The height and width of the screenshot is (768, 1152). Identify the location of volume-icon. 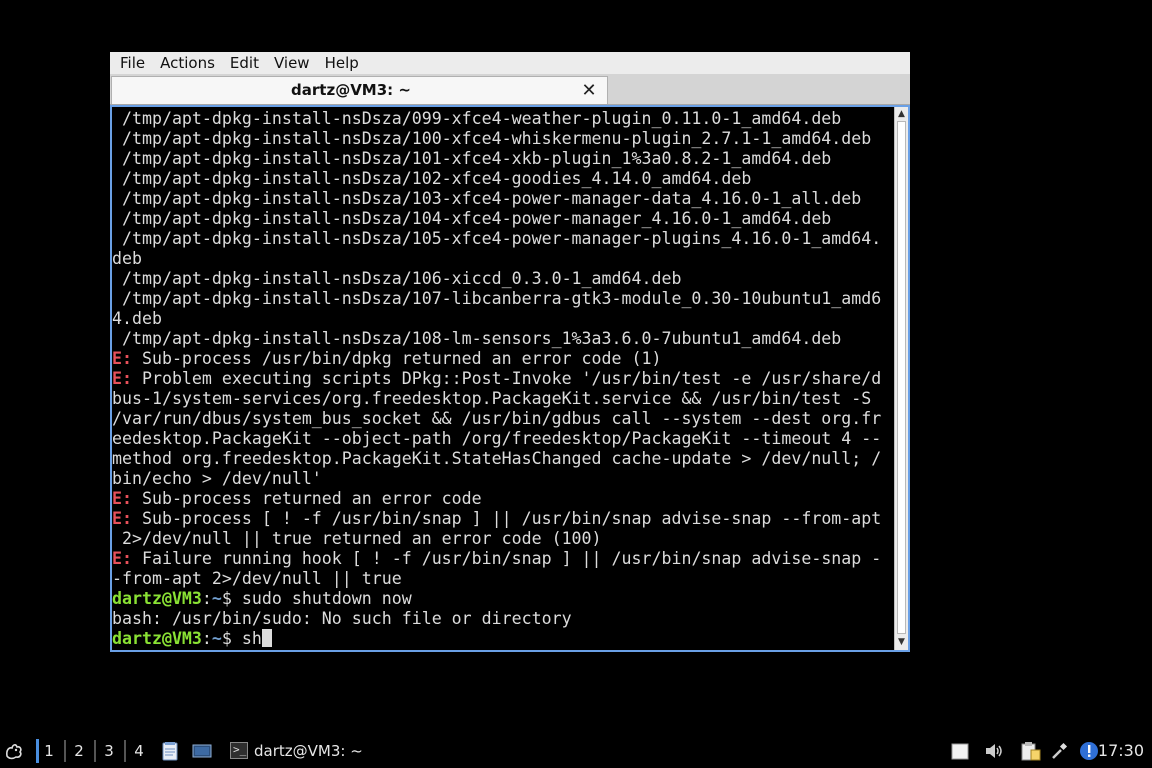
(994, 751).